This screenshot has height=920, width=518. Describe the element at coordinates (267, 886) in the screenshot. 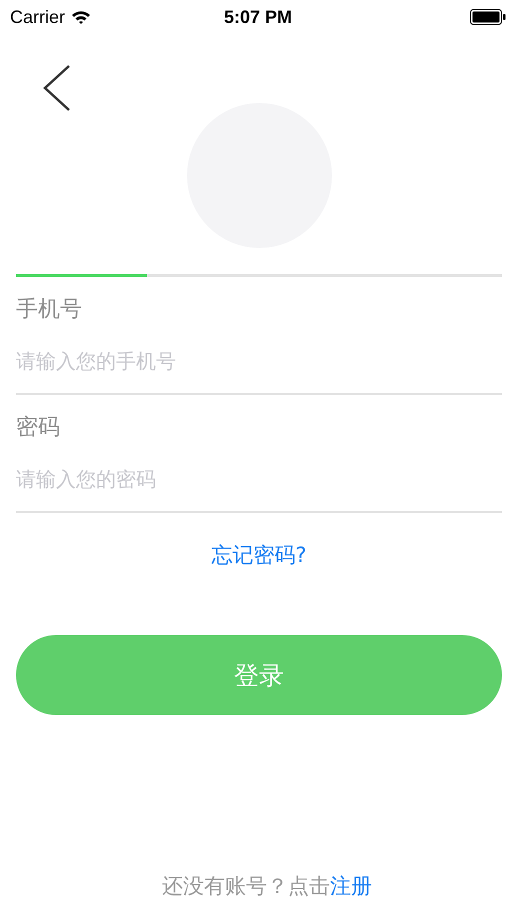

I see `register-prompt: 还没有账号？点击注册` at that location.